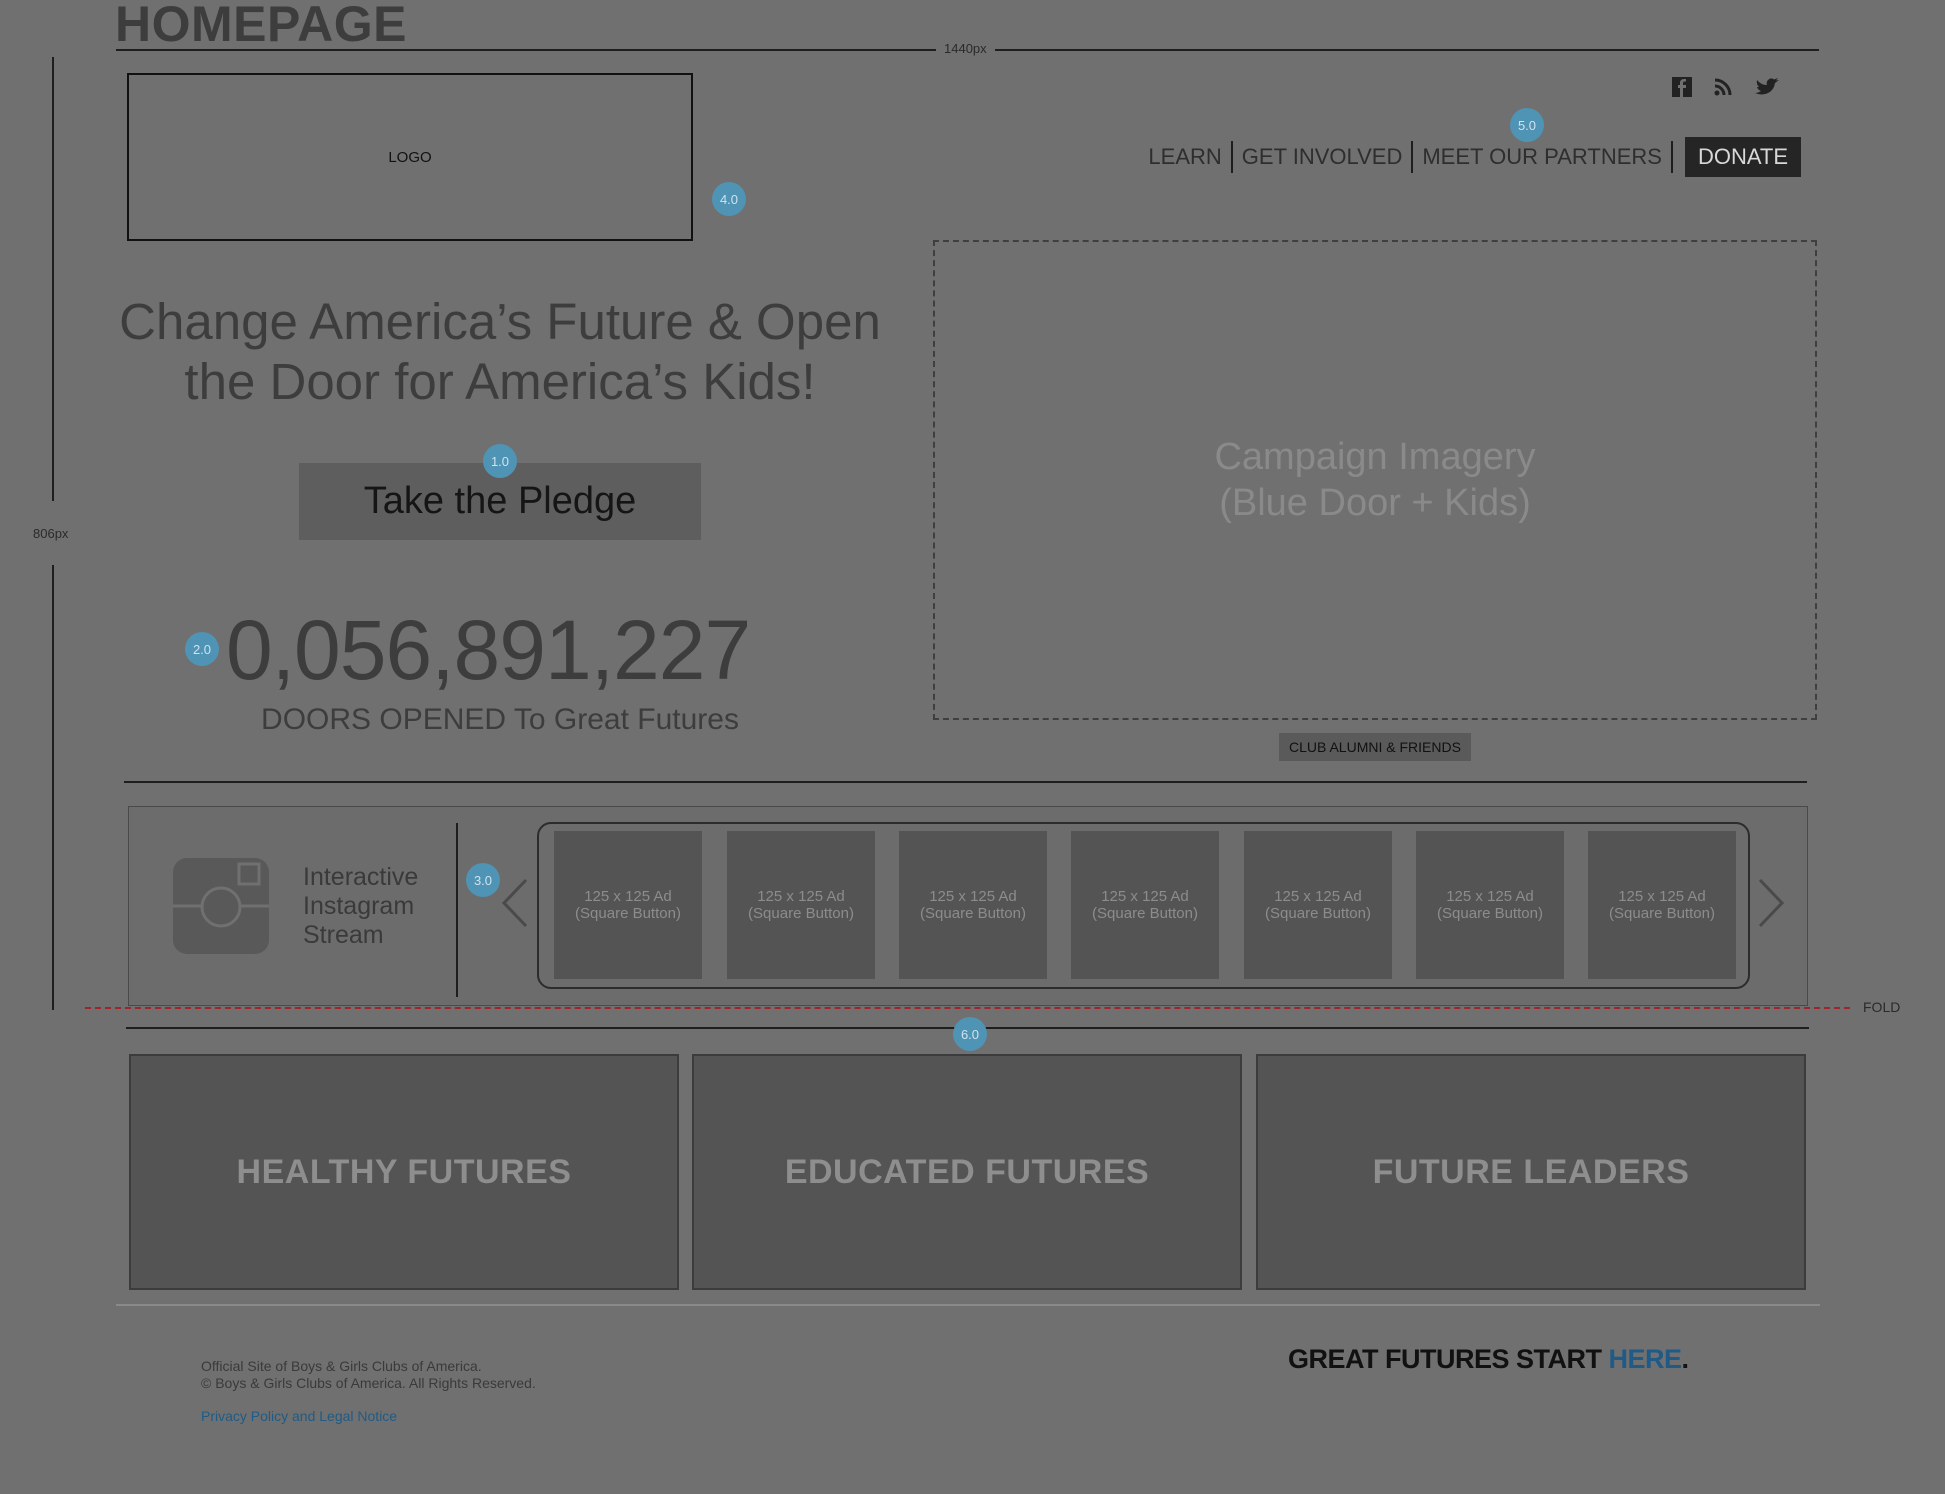 This screenshot has width=1945, height=1494. I want to click on fold-label: FOLD, so click(1882, 1007).